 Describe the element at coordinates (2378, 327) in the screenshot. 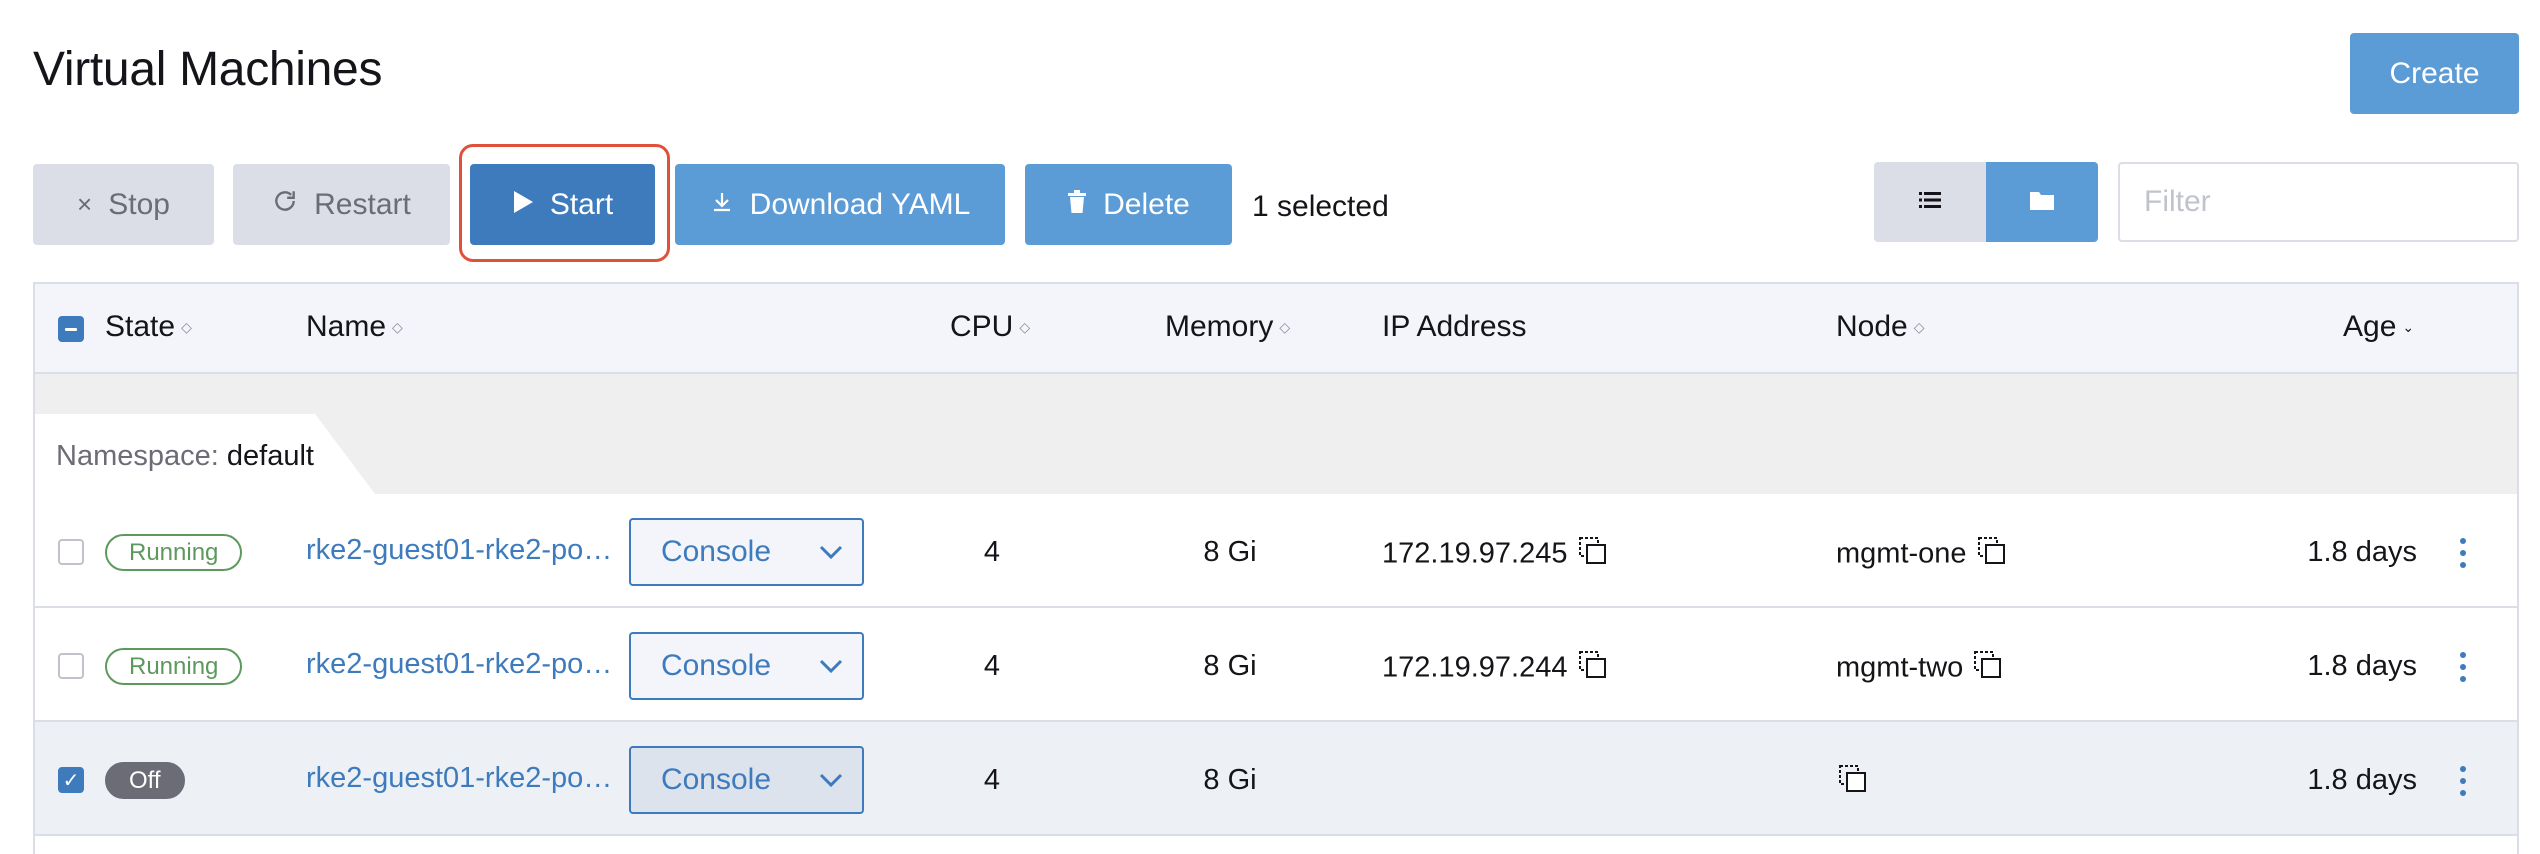

I see `column-header-age: Age ⌄` at that location.